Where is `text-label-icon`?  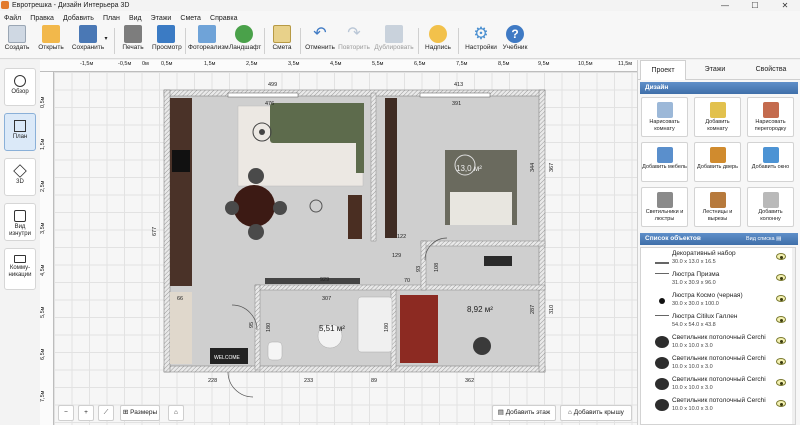
text-label-icon is located at coordinates (438, 34).